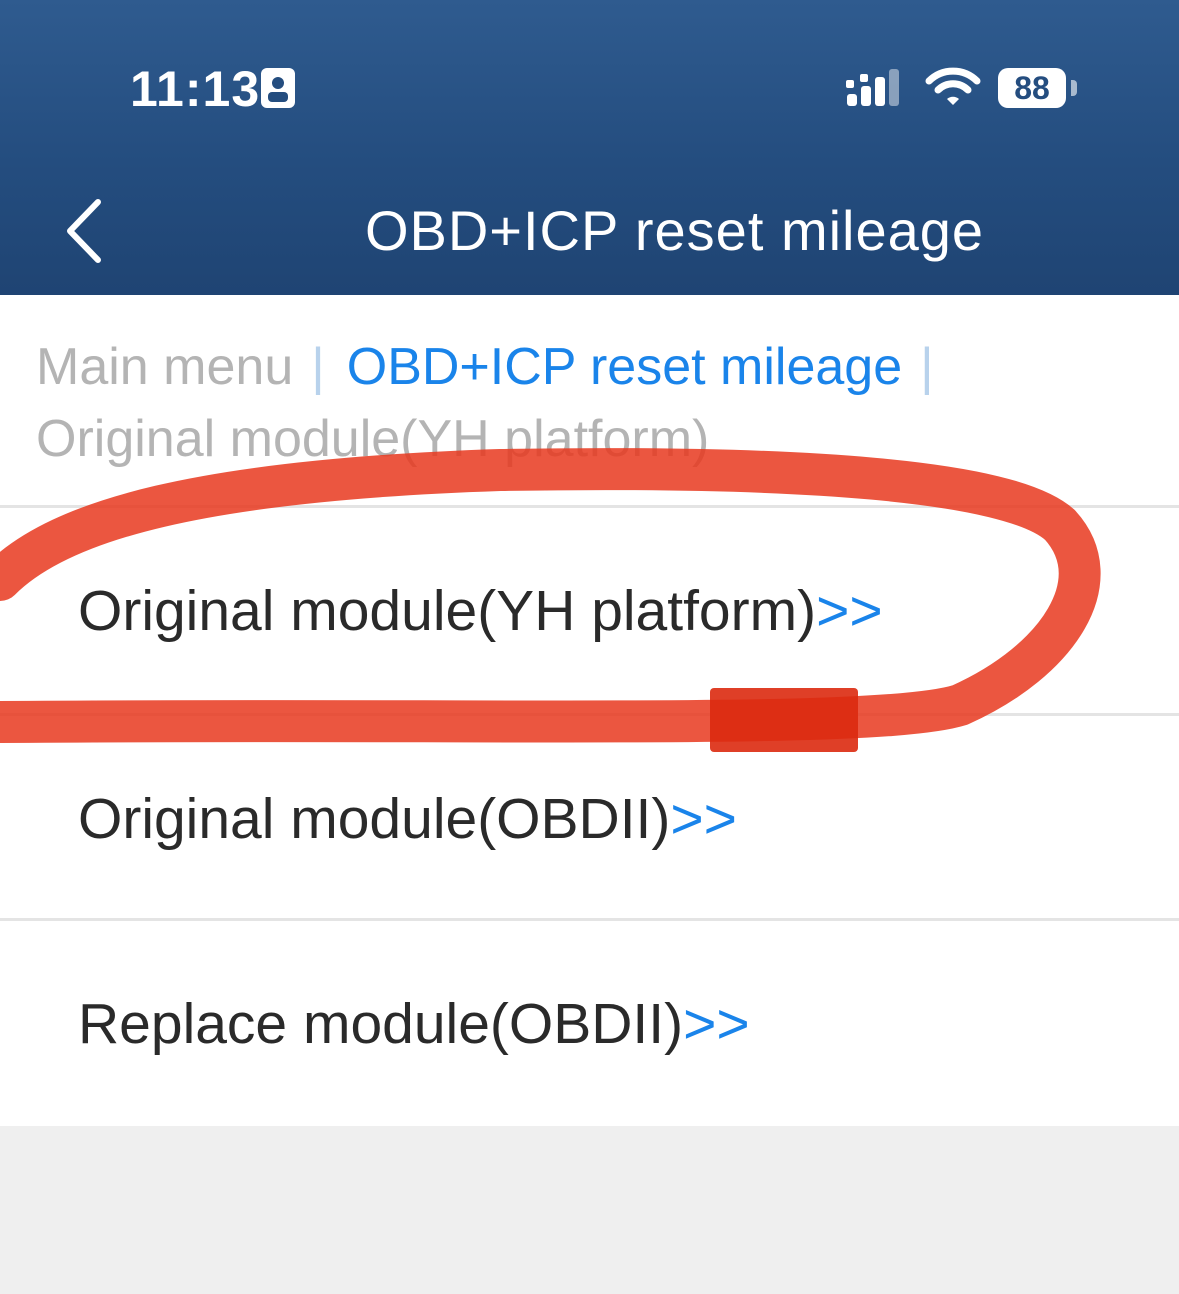 This screenshot has height=1294, width=1179. I want to click on breadcrumb-current: Original module(YH platform), so click(373, 439).